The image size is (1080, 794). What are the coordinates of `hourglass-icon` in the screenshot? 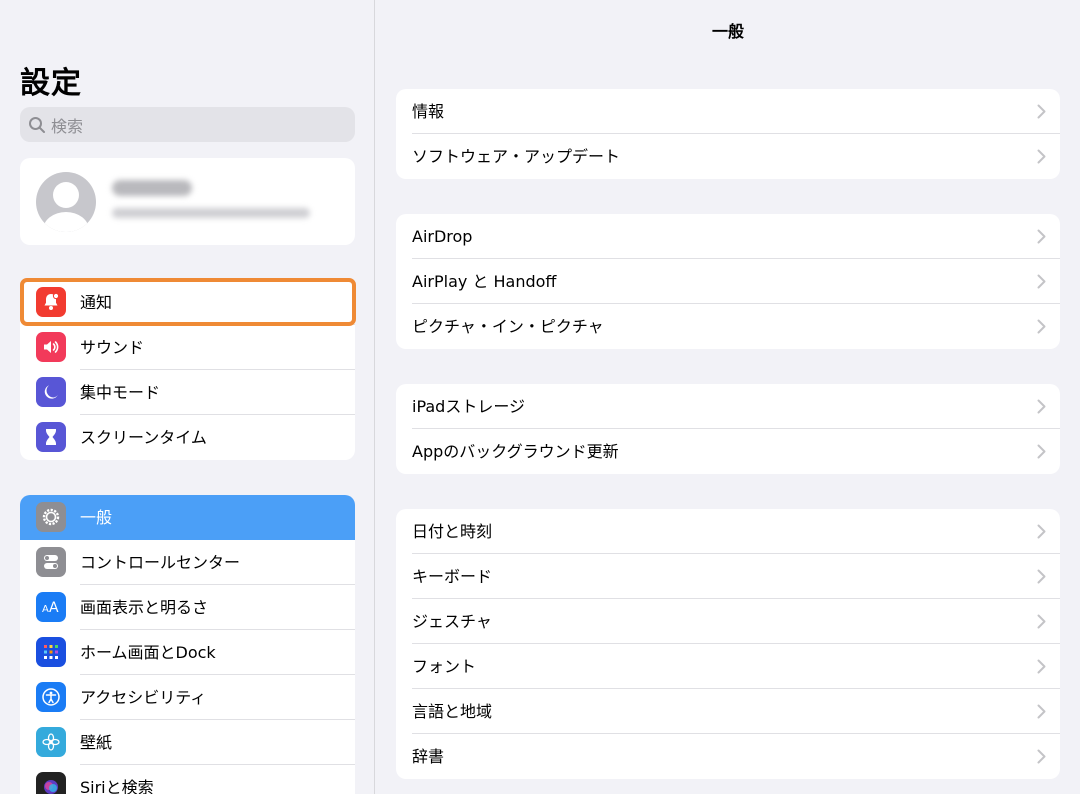 It's located at (51, 437).